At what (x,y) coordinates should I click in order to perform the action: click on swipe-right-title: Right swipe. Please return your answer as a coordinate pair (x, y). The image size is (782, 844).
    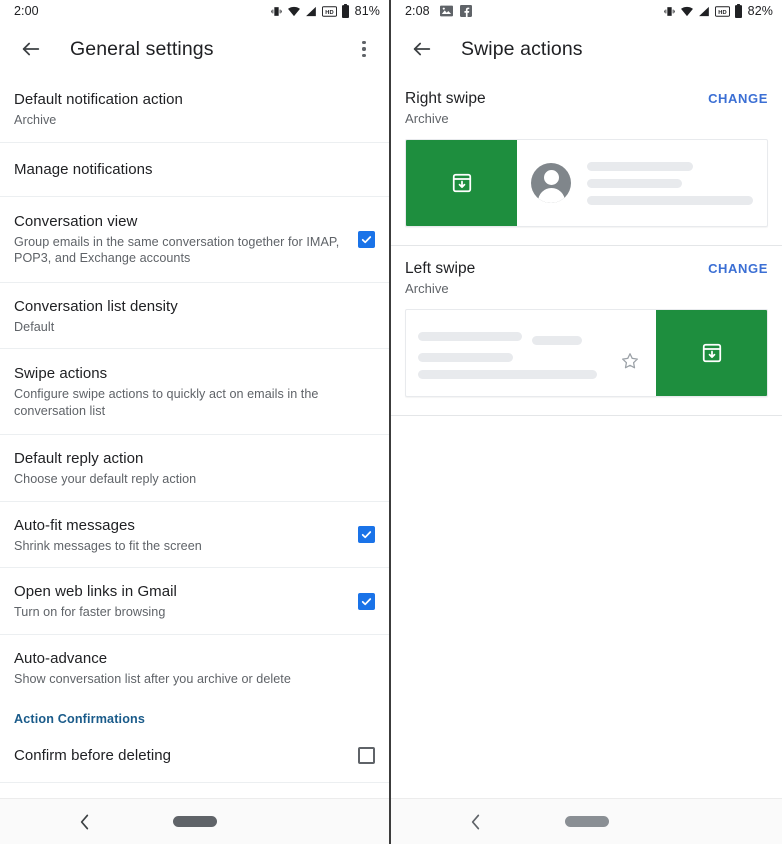
    Looking at the image, I should click on (445, 98).